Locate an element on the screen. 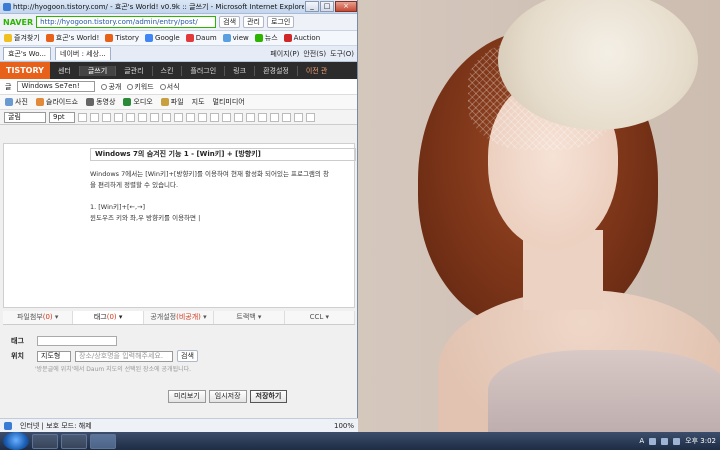 This screenshot has width=720, height=450. search-button: 검색 is located at coordinates (230, 22).